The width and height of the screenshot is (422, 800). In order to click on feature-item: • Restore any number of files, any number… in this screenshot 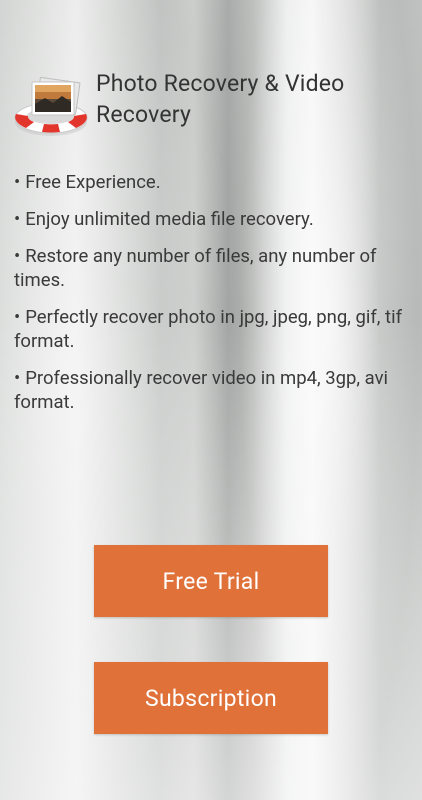, I will do `click(212, 268)`.